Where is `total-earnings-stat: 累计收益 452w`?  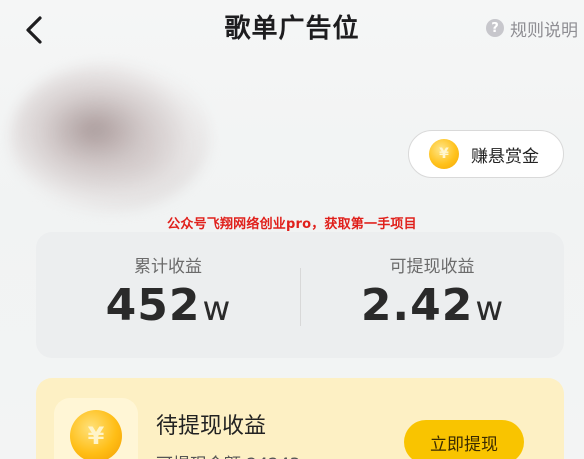 total-earnings-stat: 累计收益 452w is located at coordinates (168, 295).